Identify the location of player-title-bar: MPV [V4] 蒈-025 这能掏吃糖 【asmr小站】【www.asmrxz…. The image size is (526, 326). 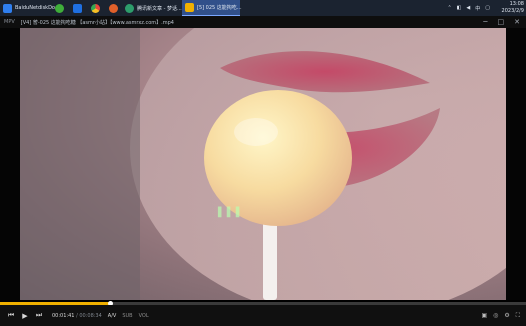
(263, 22).